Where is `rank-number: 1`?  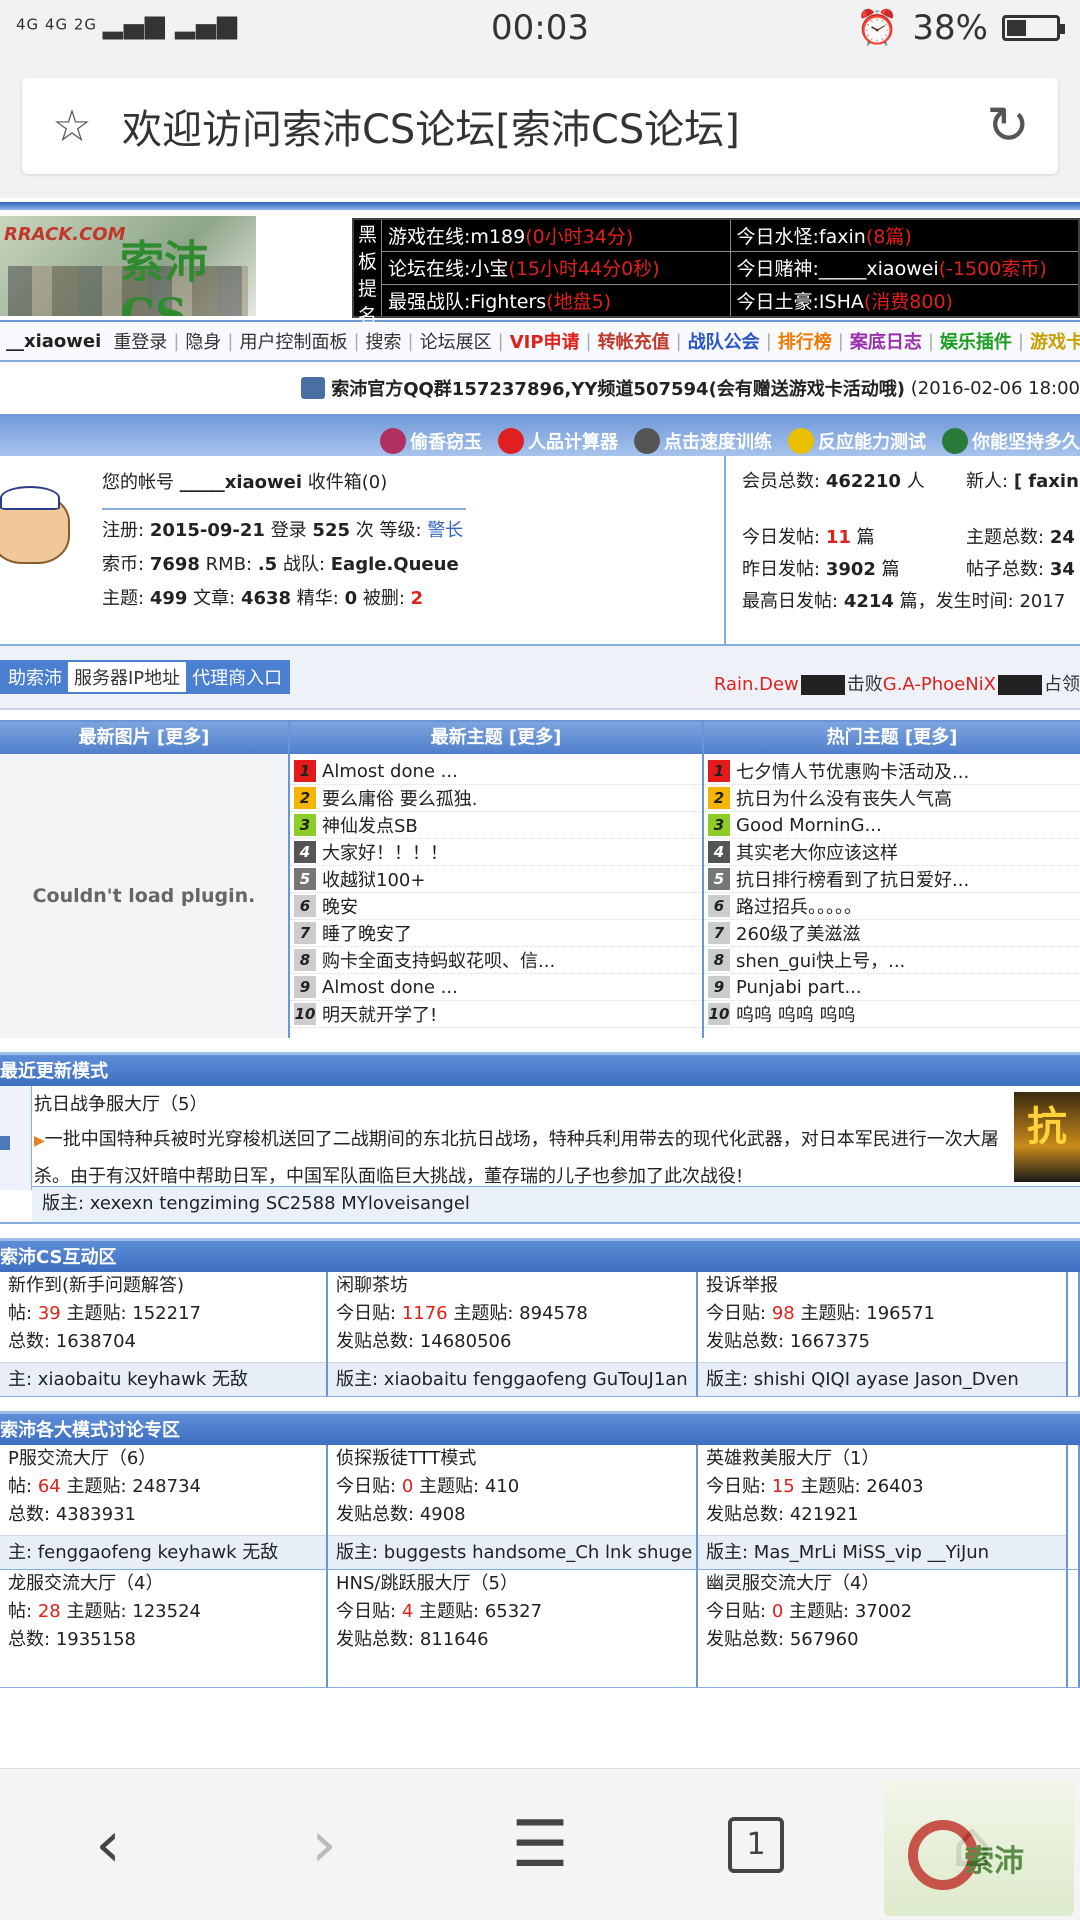
rank-number: 1 is located at coordinates (719, 771).